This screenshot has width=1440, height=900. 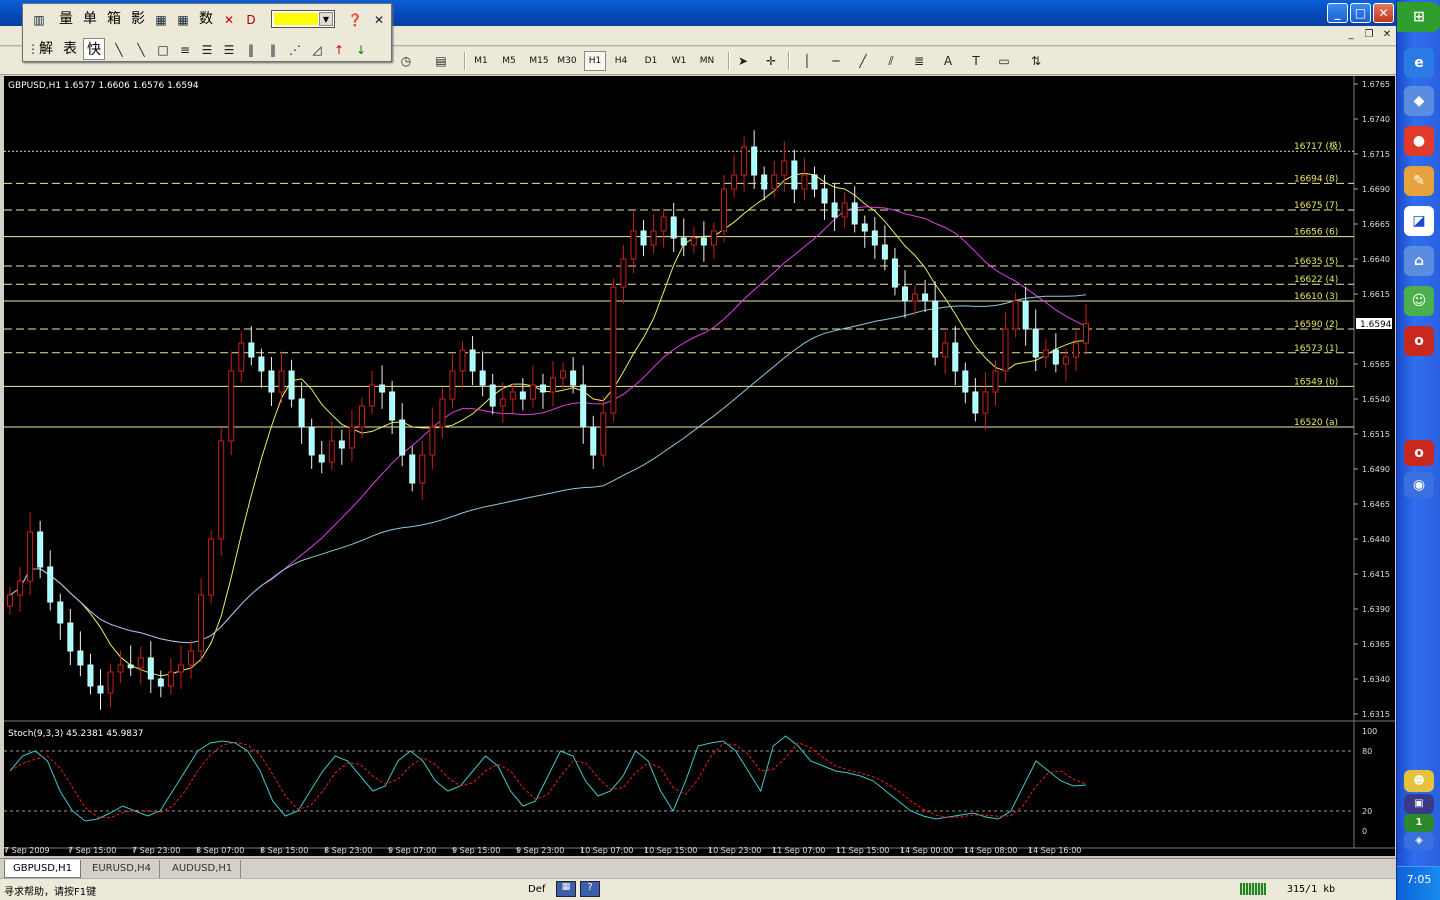 I want to click on time-tick-label: 11 Sep 07:00, so click(x=798, y=850).